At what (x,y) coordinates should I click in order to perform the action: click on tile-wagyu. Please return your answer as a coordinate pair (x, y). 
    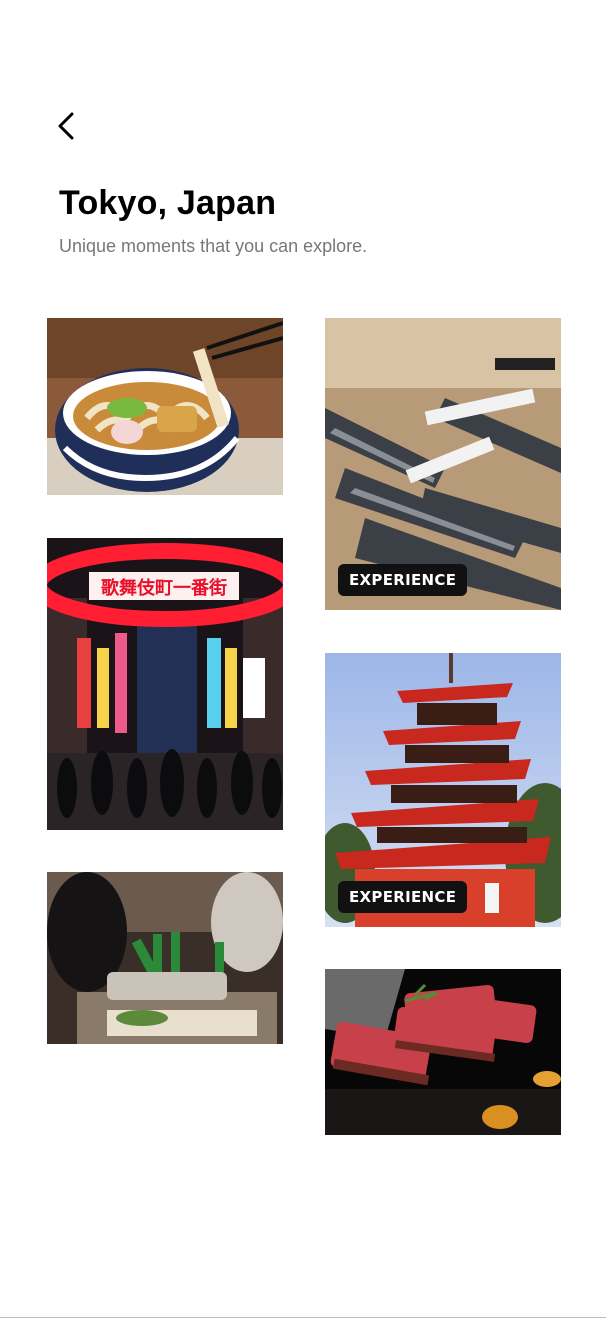
    Looking at the image, I should click on (443, 1052).